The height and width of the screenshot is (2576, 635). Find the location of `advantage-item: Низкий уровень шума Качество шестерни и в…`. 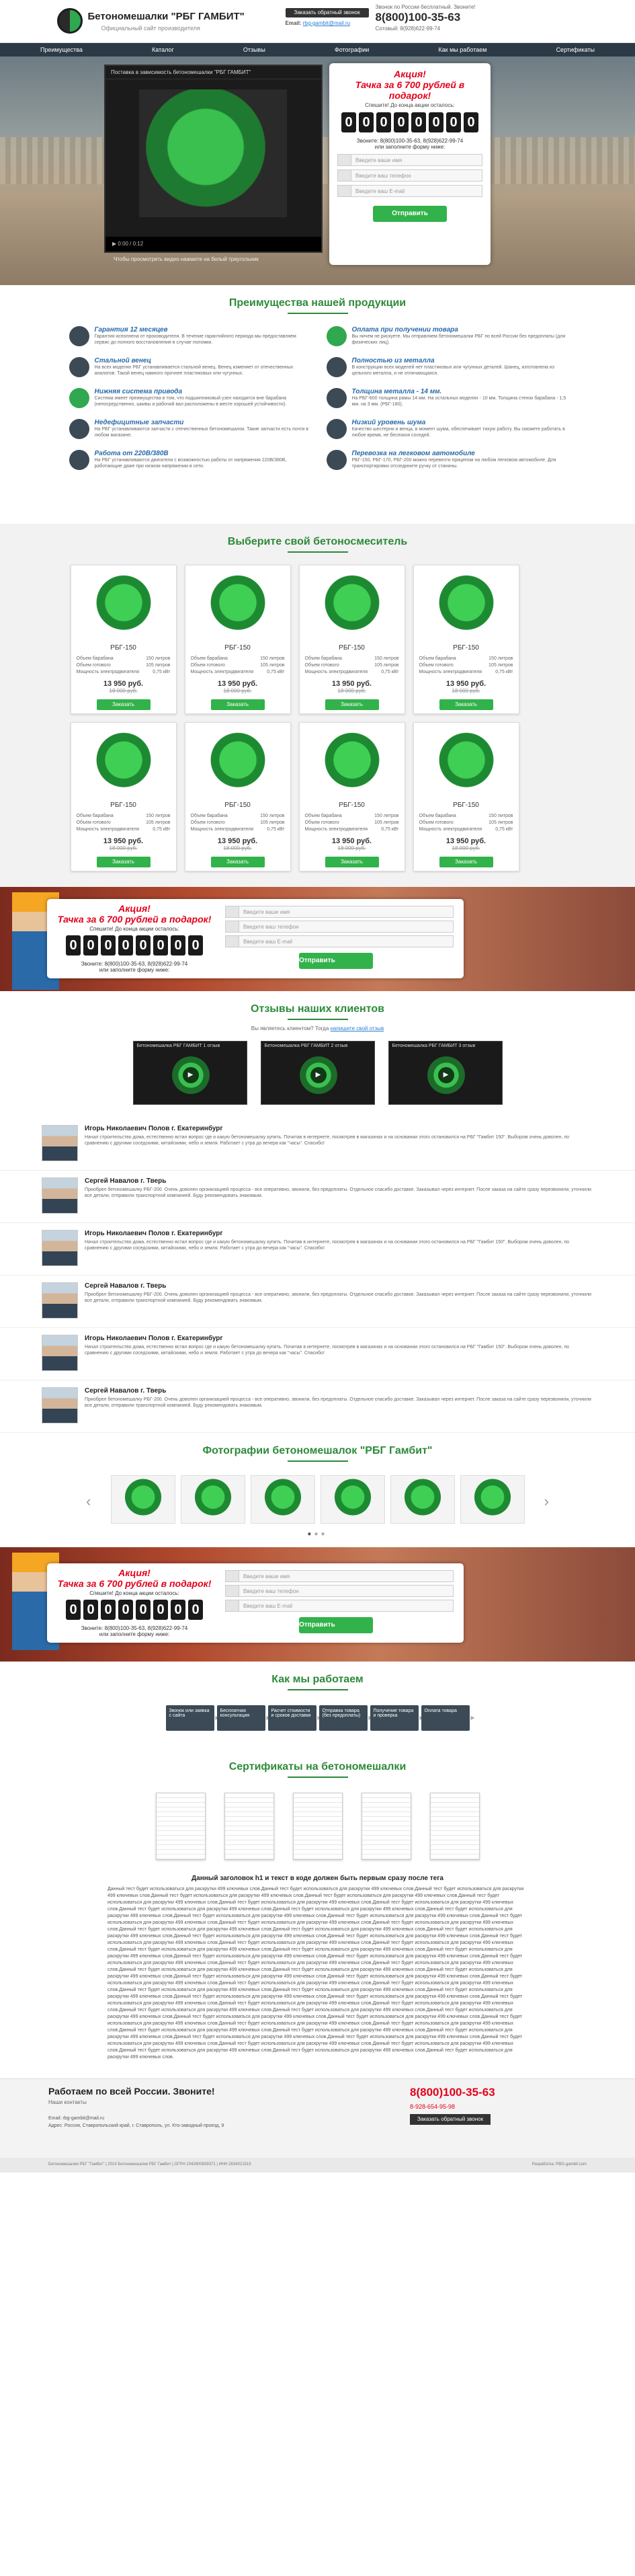

advantage-item: Низкий уровень шума Качество шестерни и в… is located at coordinates (446, 433).